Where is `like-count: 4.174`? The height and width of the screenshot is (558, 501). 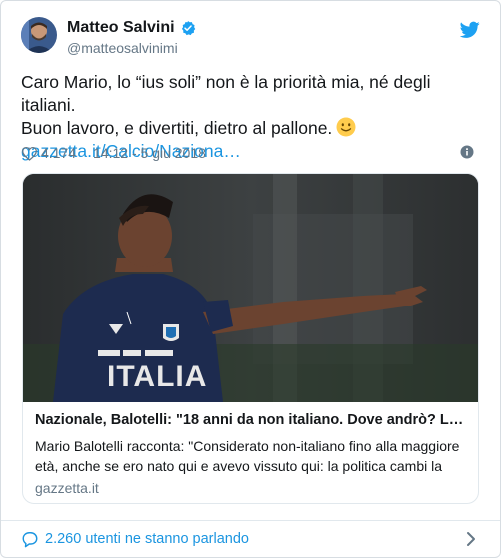
like-count: 4.174 is located at coordinates (58, 153).